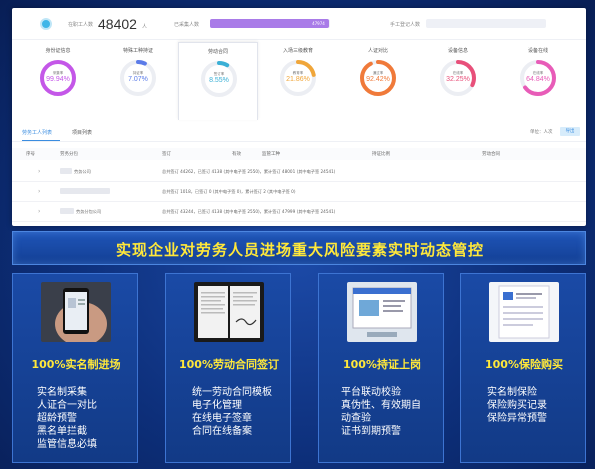 This screenshot has height=469, width=595. What do you see at coordinates (117, 24) in the screenshot?
I see `total-workers-count: 48402` at bounding box center [117, 24].